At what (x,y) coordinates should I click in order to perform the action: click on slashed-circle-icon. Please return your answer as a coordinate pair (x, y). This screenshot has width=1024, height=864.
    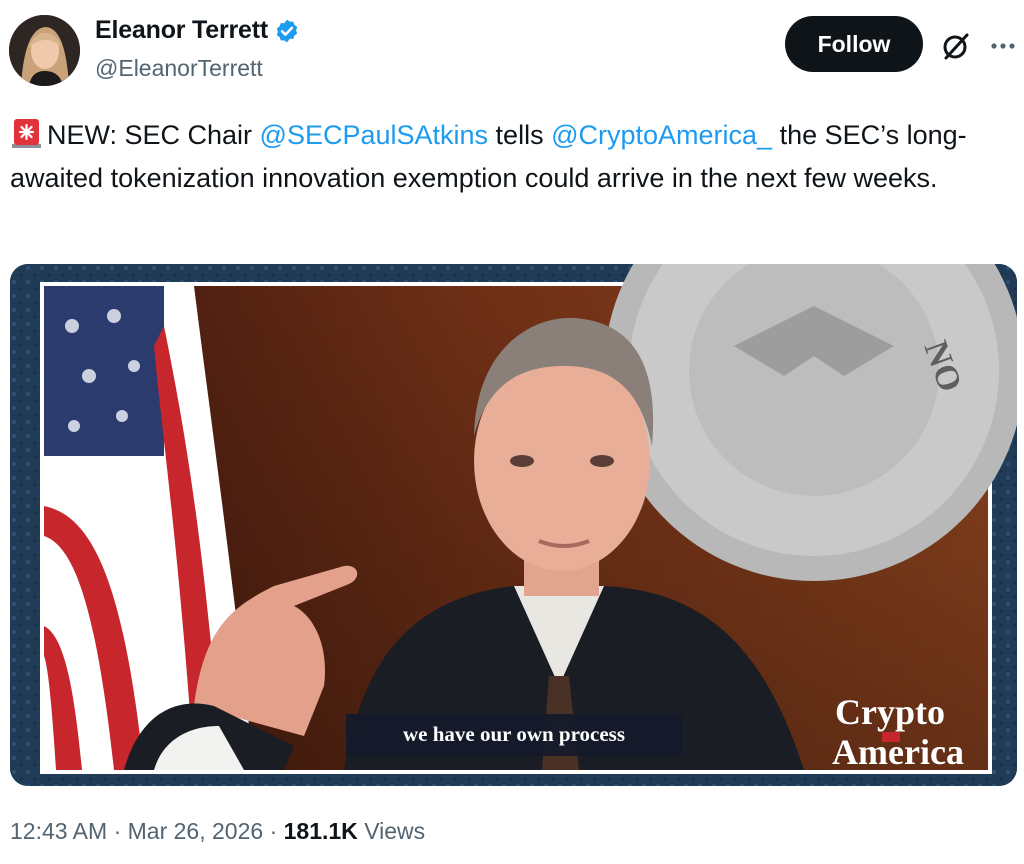
    Looking at the image, I should click on (956, 46).